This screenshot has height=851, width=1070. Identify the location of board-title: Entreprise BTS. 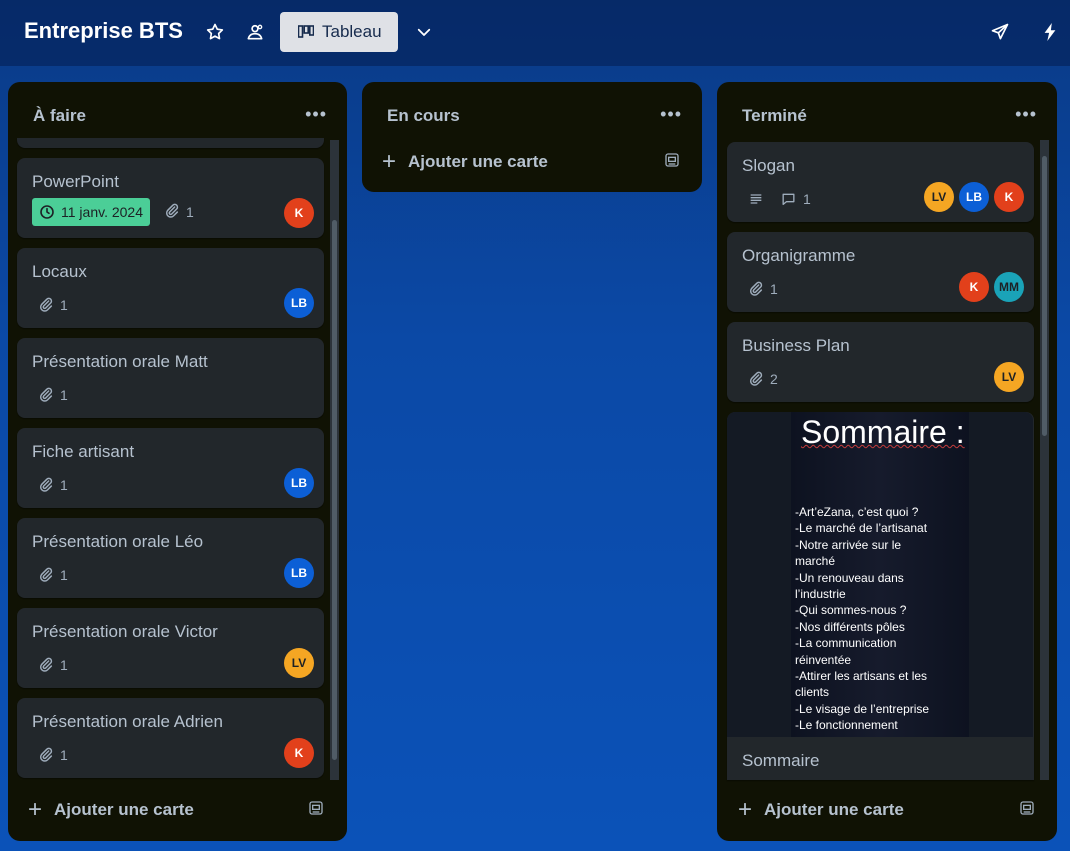
(103, 31).